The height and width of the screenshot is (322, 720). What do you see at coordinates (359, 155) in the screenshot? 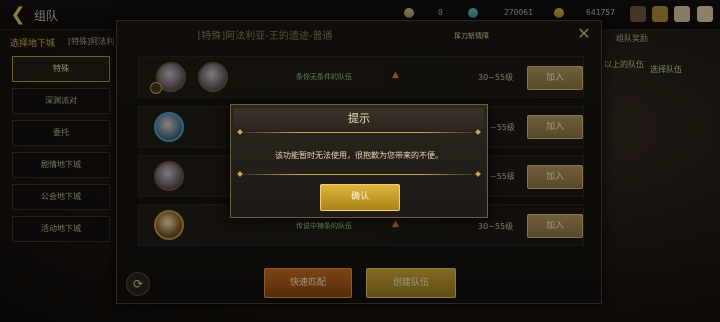
I see `dialog-message: 该功能暂时无法使用，很抱歉为您带来的不便。` at bounding box center [359, 155].